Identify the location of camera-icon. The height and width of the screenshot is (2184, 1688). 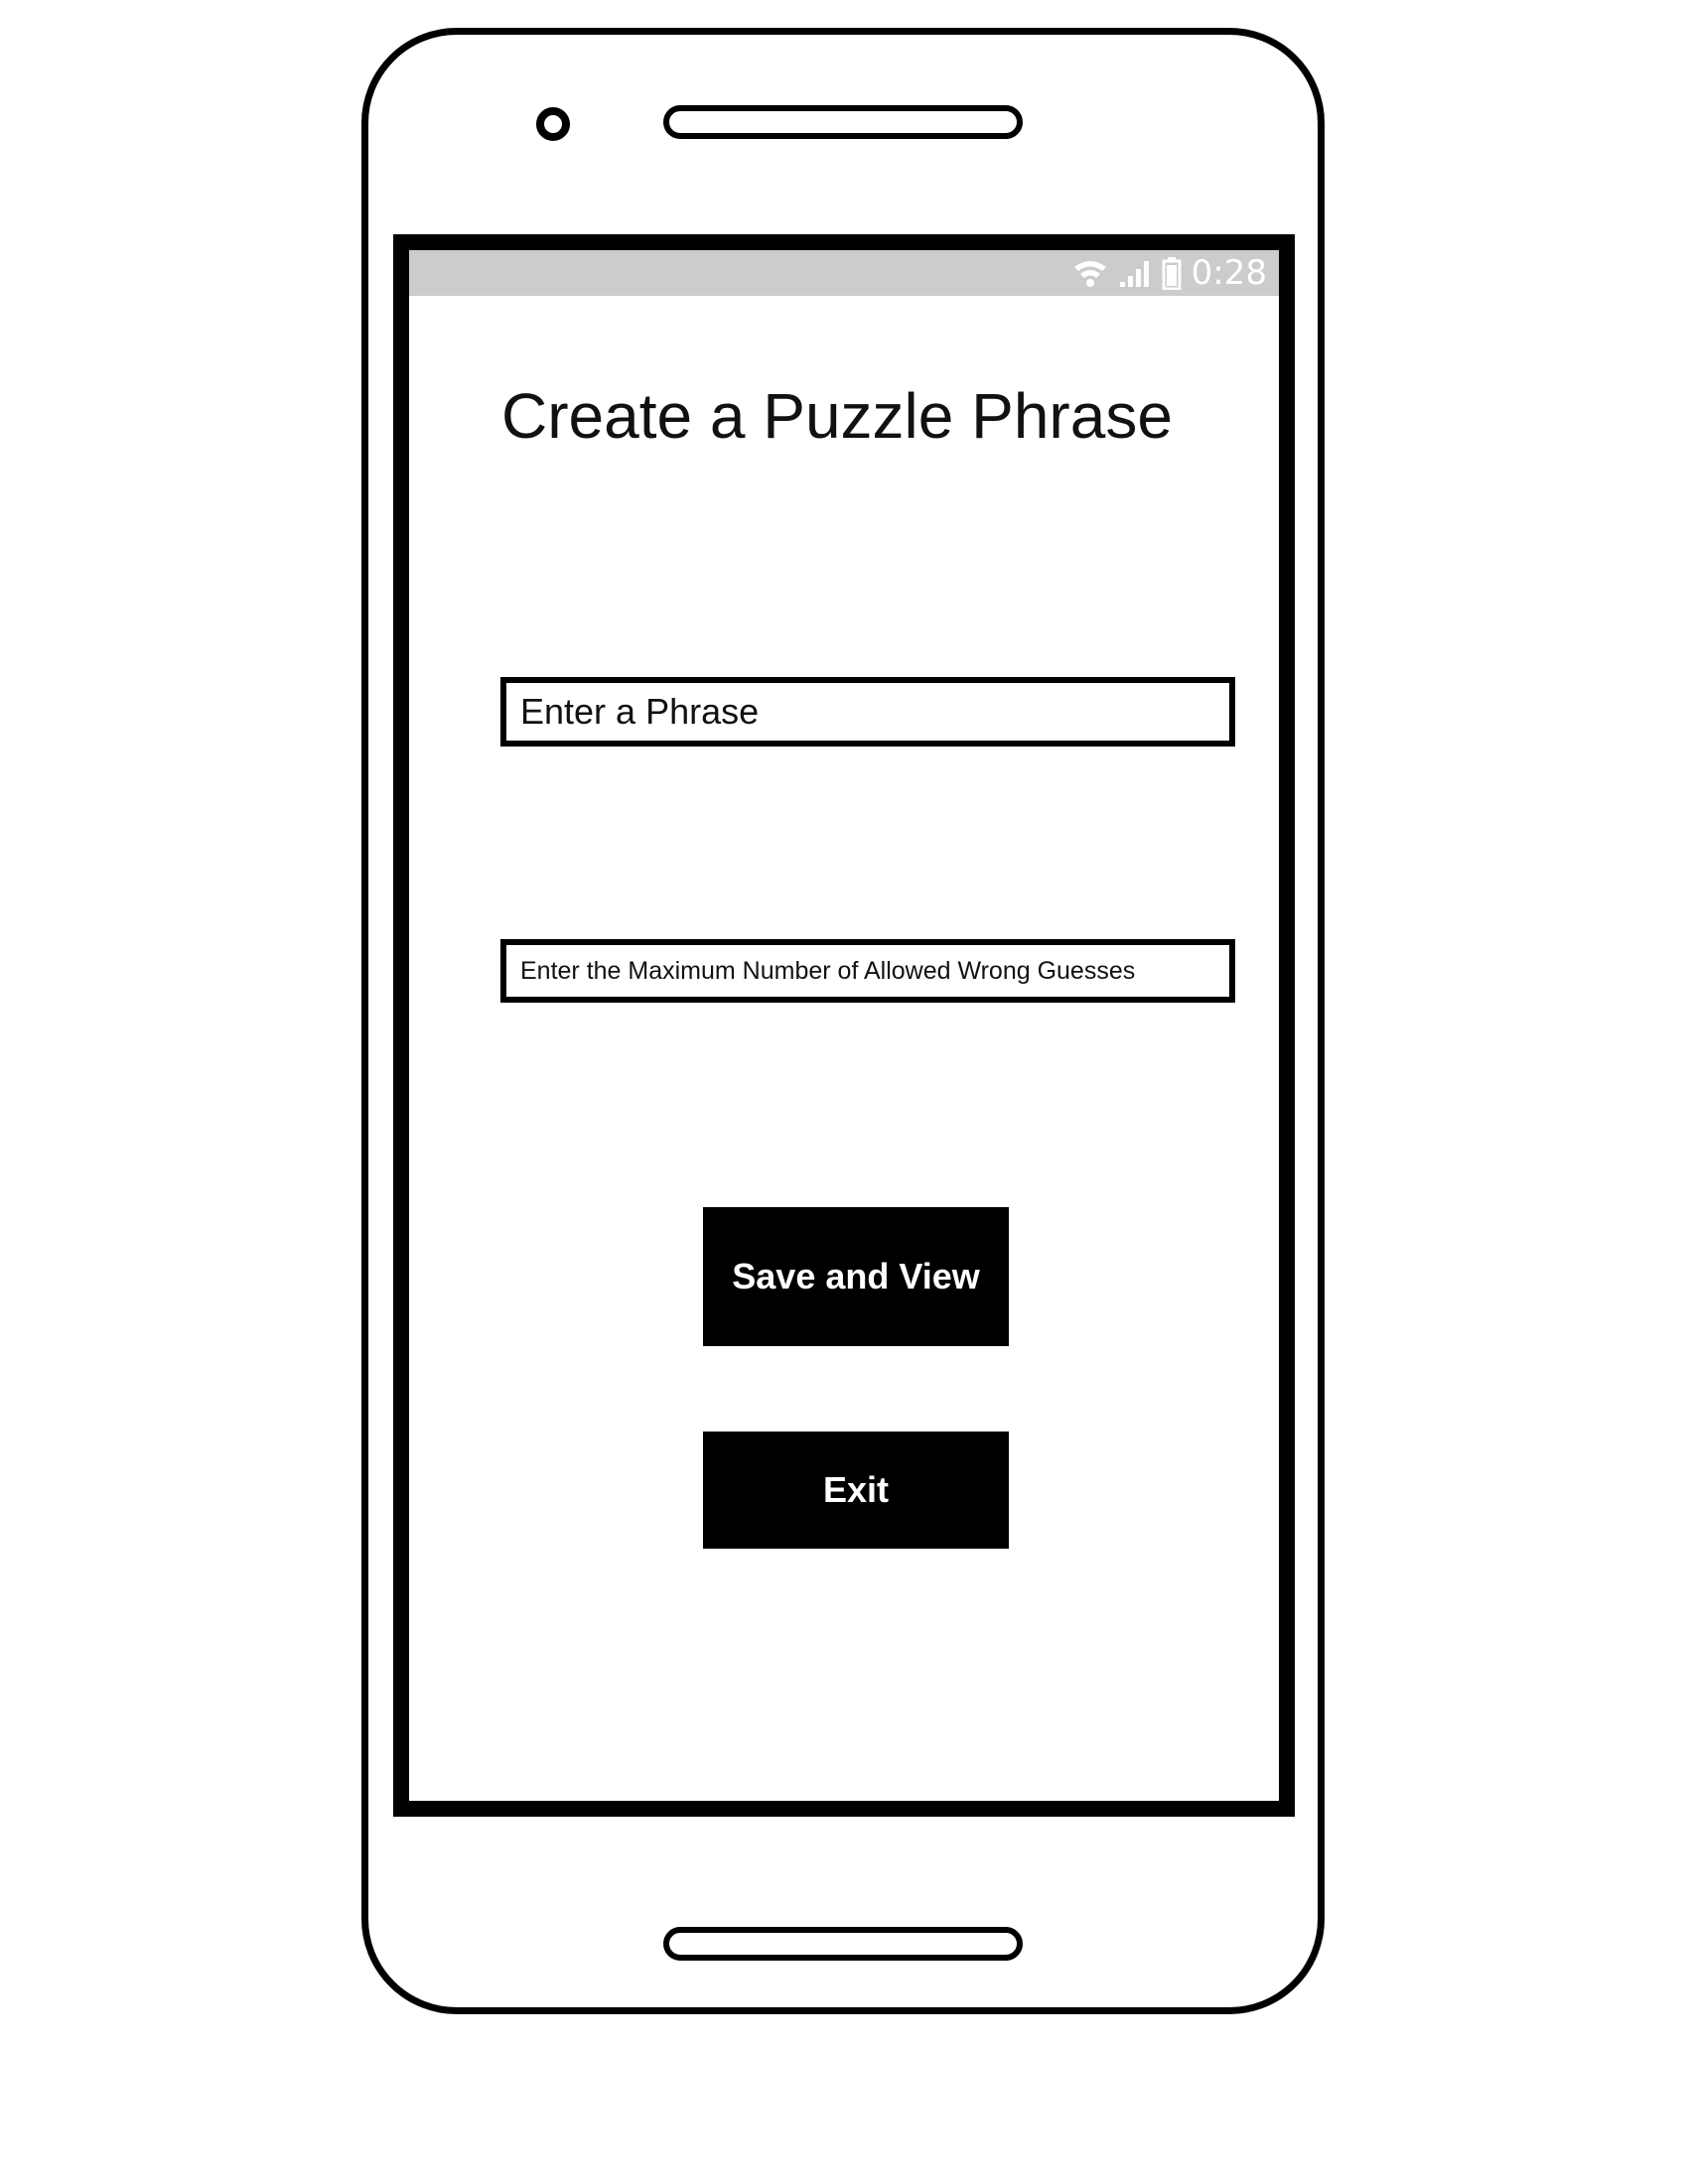
(553, 124).